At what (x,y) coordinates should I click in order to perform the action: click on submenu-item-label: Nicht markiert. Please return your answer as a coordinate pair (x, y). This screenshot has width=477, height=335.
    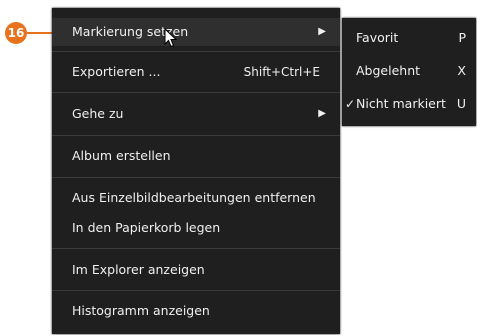
    Looking at the image, I should click on (401, 103).